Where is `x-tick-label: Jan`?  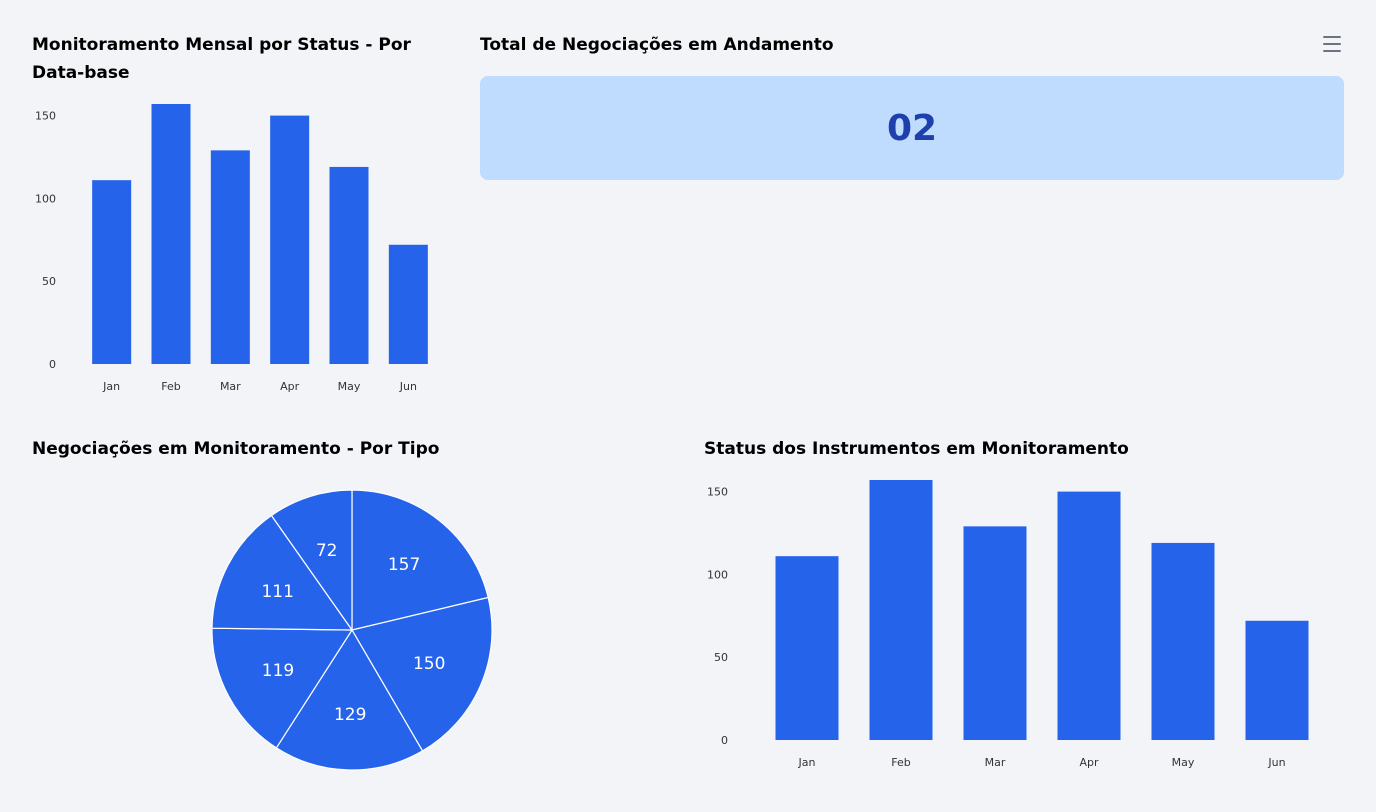 x-tick-label: Jan is located at coordinates (807, 762).